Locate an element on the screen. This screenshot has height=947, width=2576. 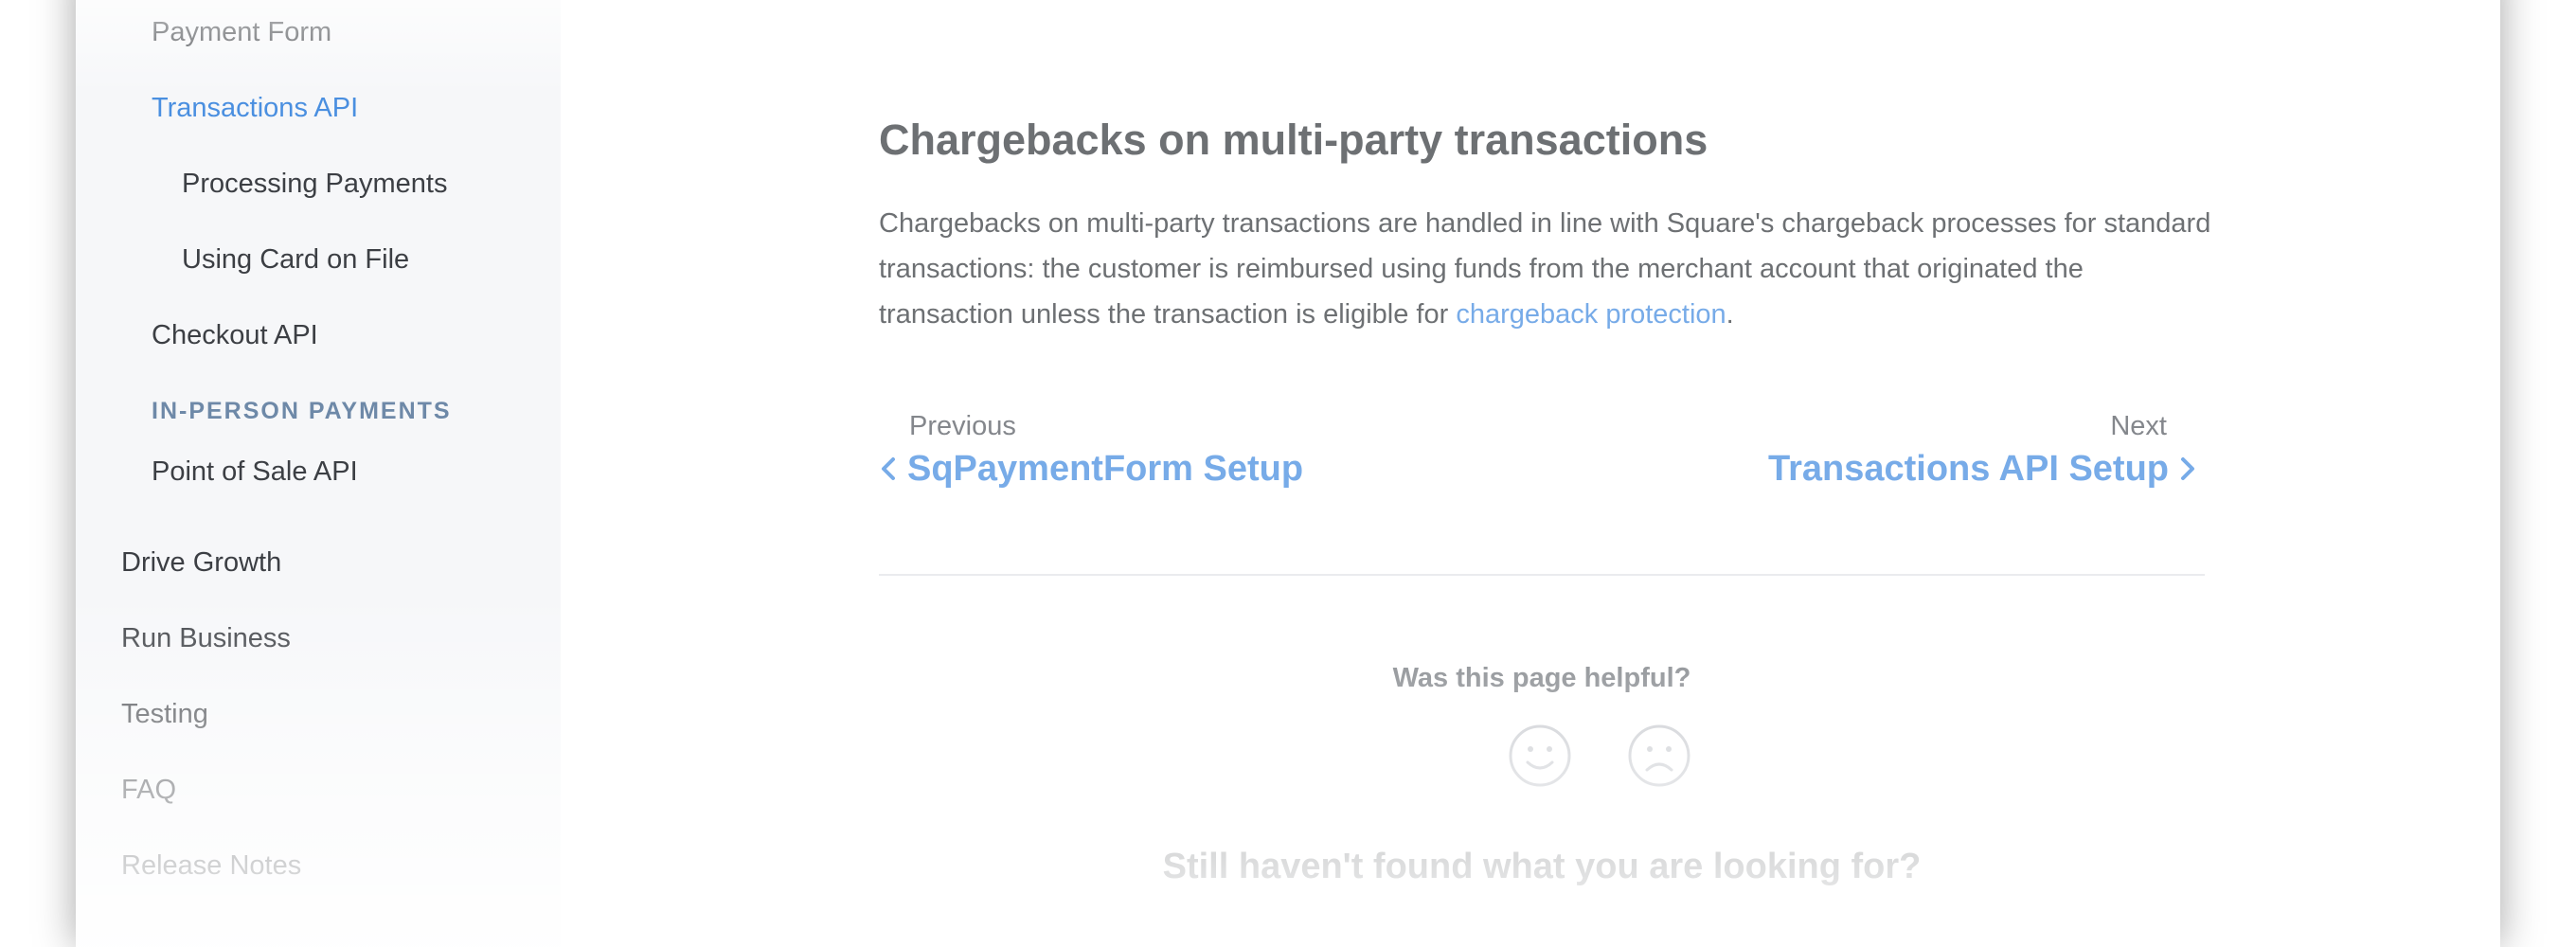
pager-next: Next Transactions API Setup is located at coordinates (1982, 454).